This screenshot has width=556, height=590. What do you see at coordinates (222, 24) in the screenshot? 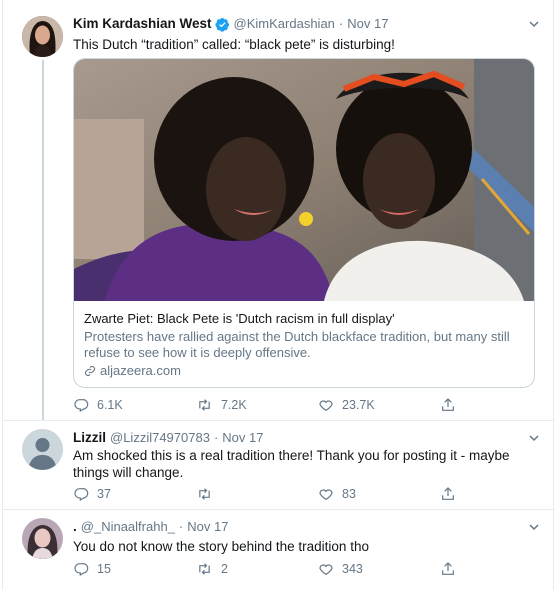
I see `verified-badge-icon` at bounding box center [222, 24].